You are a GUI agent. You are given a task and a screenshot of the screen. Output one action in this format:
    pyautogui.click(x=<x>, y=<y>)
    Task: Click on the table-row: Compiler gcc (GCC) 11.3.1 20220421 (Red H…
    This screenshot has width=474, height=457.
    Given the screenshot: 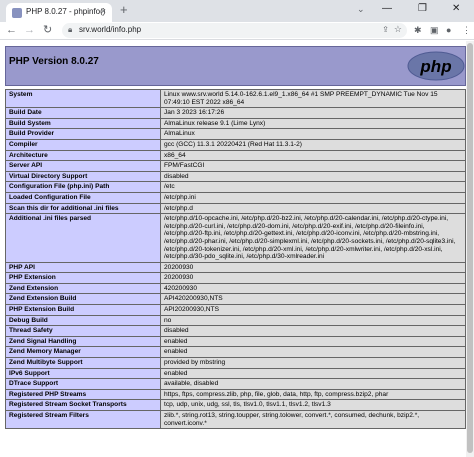 What is the action you would take?
    pyautogui.click(x=235, y=144)
    